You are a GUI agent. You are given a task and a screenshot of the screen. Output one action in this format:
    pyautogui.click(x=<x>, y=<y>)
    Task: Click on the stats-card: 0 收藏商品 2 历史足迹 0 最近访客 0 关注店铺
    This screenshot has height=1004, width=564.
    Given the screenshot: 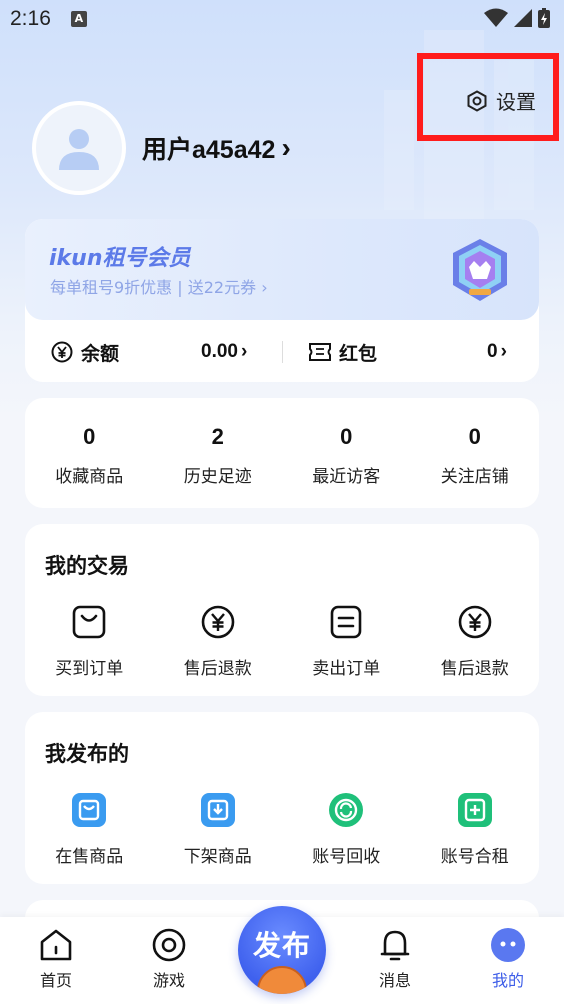 What is the action you would take?
    pyautogui.click(x=282, y=453)
    